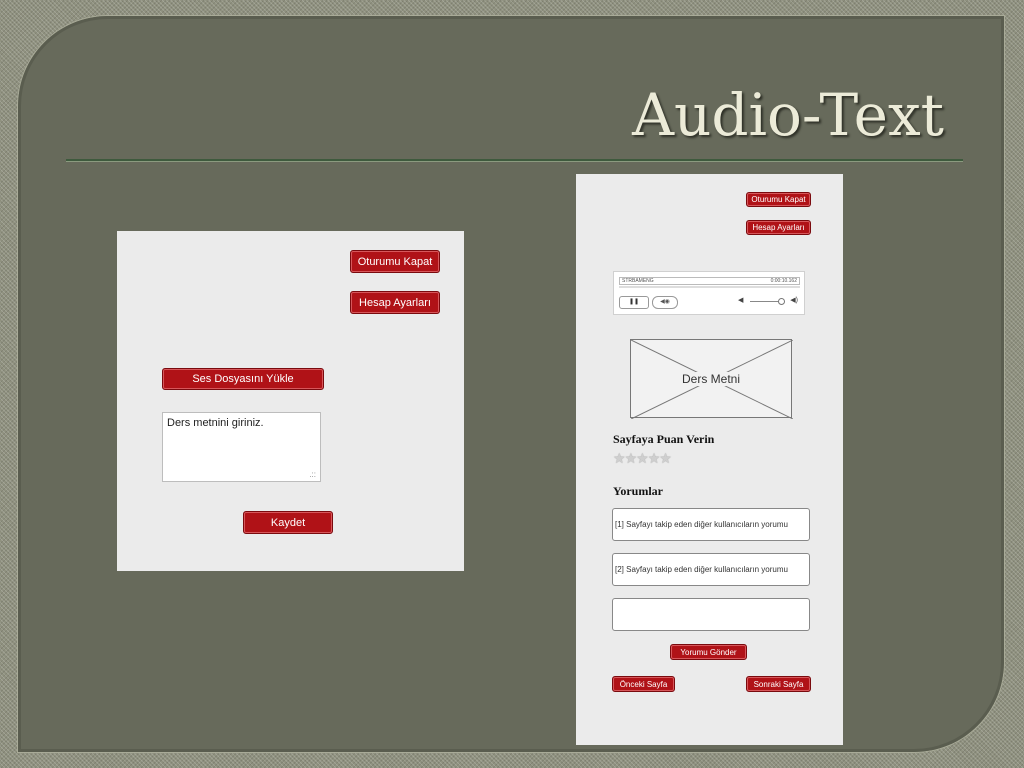 The height and width of the screenshot is (768, 1024). Describe the element at coordinates (241, 447) in the screenshot. I see `lesson-text-input: Ders metnini giriniz. .::` at that location.